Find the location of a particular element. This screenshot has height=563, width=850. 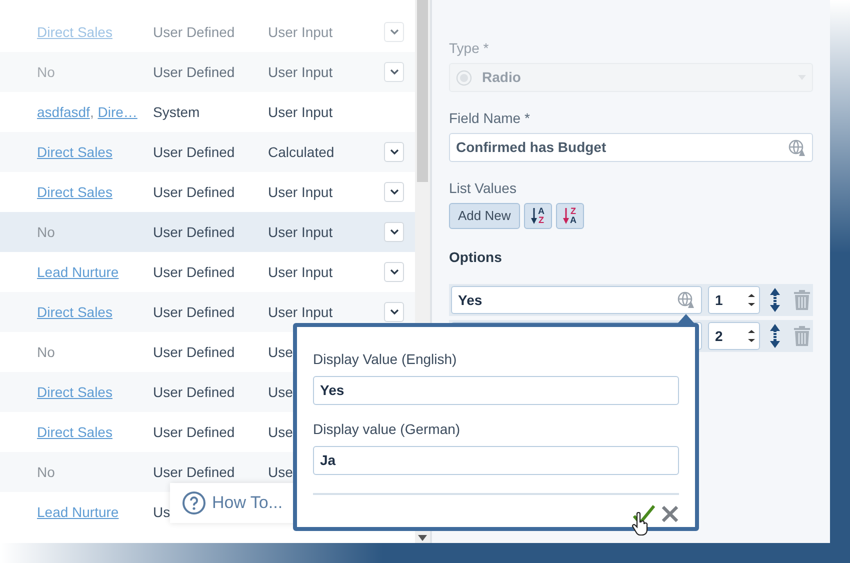

table-row: Direct Sales User Defined Calculated is located at coordinates (207, 152).